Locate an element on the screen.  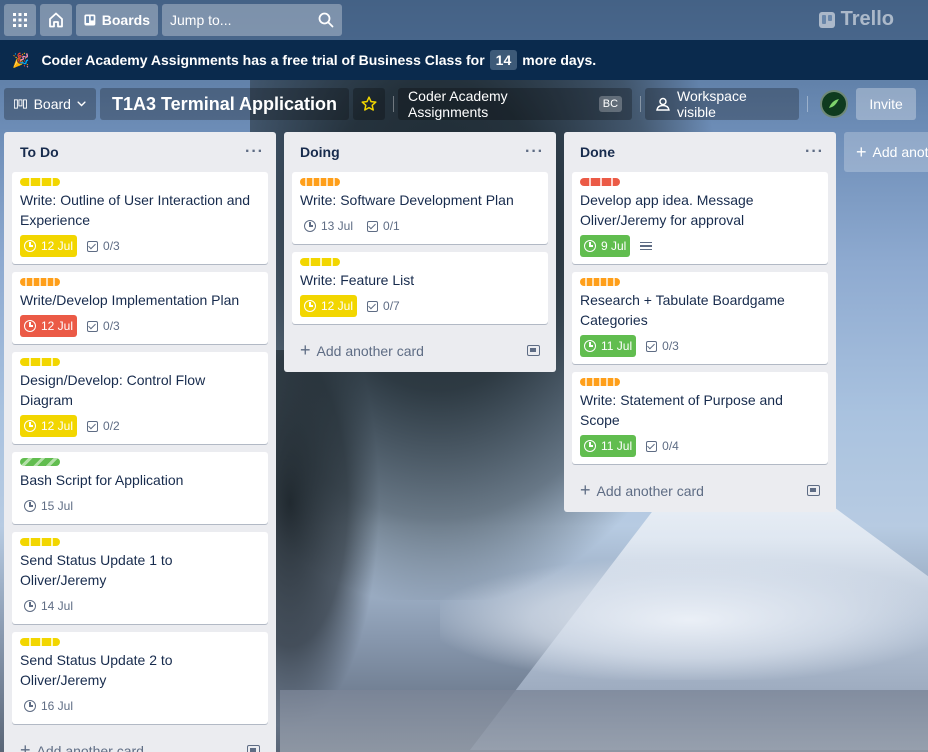
background-town is located at coordinates (604, 721).